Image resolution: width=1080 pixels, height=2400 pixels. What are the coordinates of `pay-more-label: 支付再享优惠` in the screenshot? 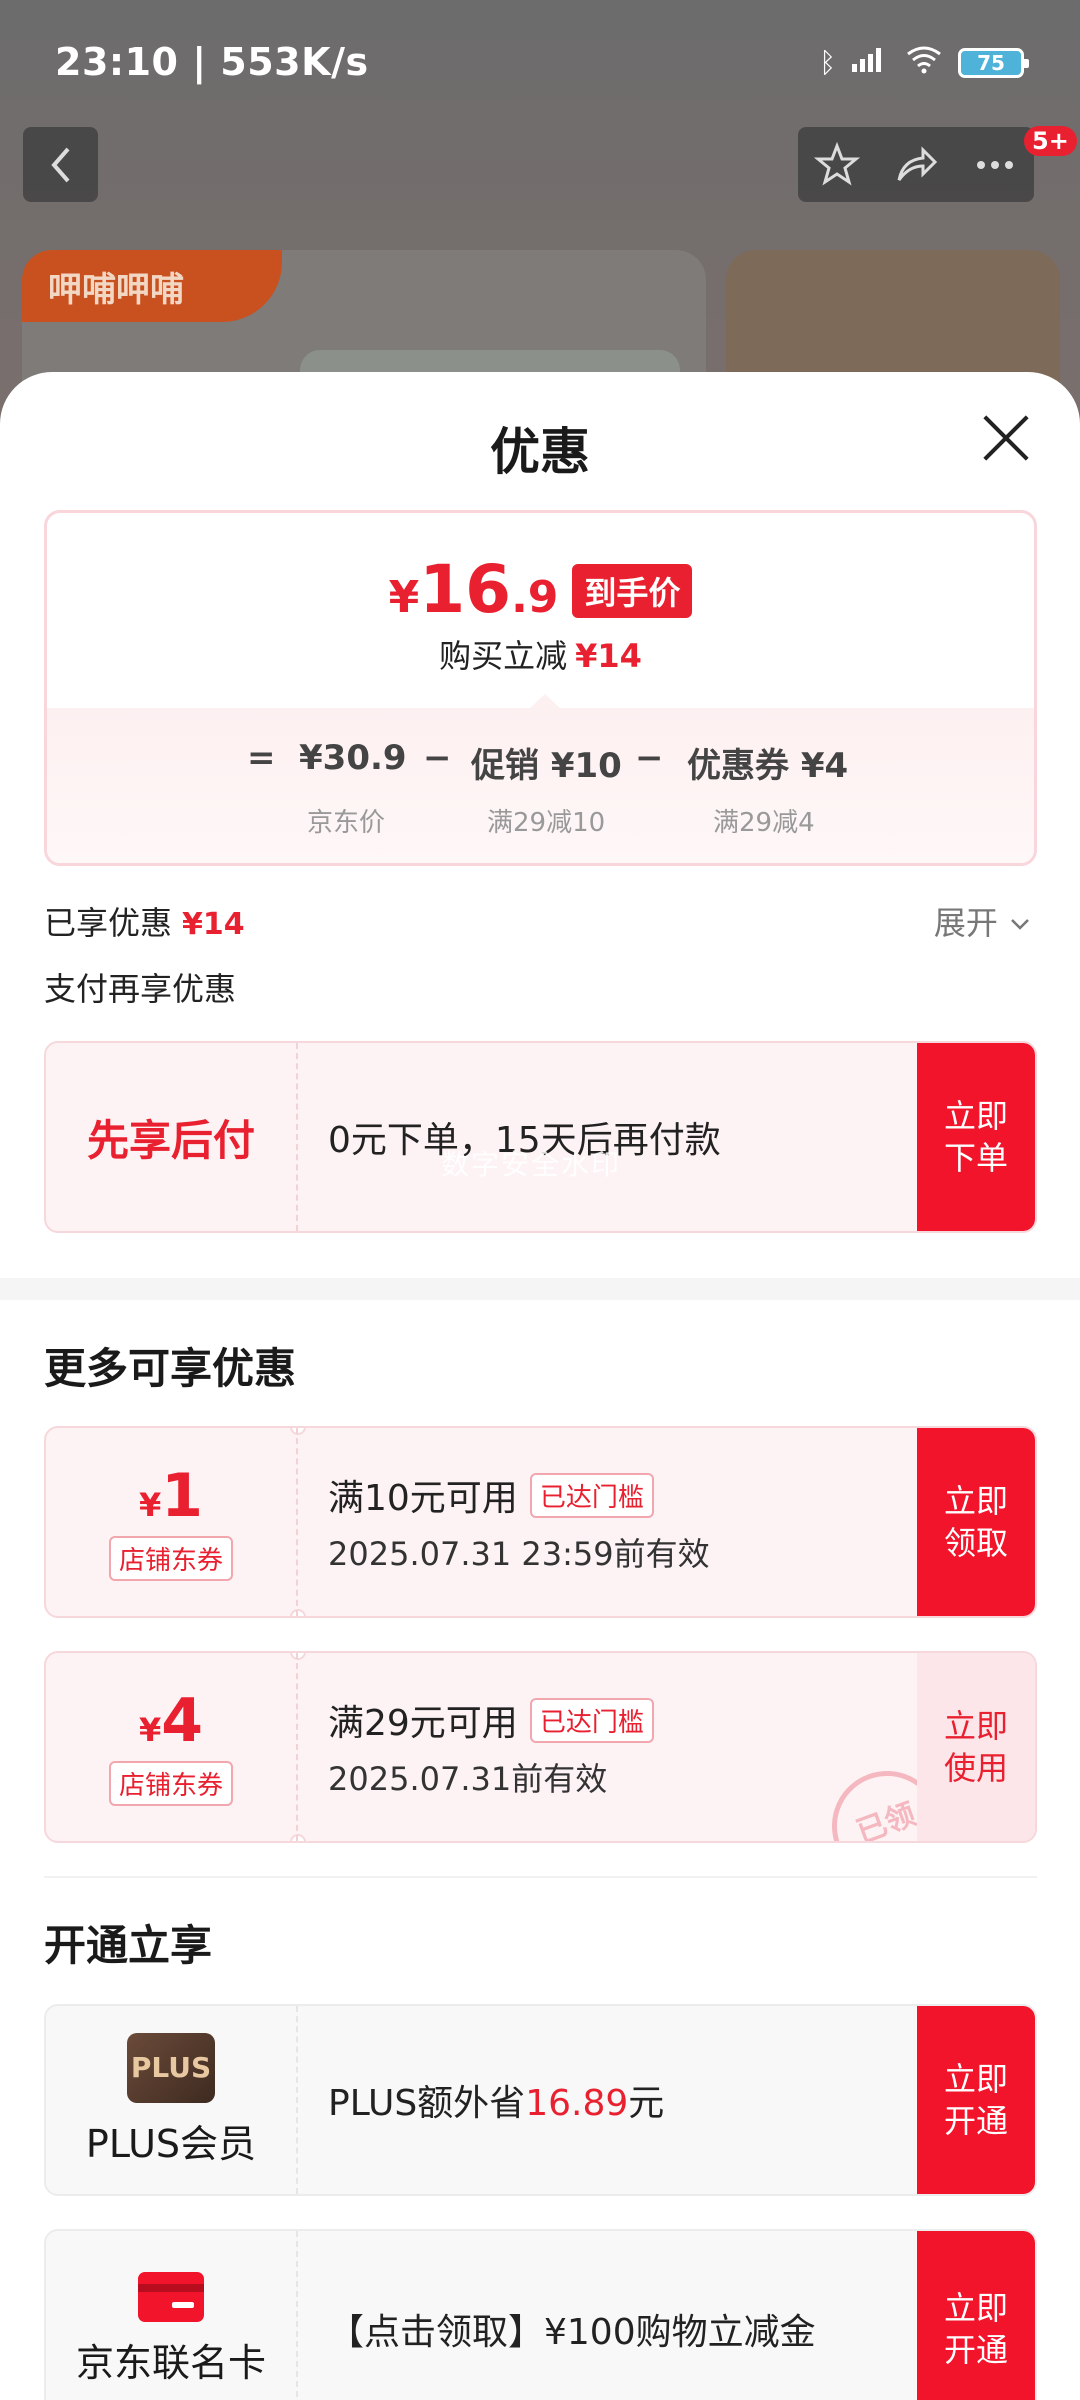 It's located at (140, 989).